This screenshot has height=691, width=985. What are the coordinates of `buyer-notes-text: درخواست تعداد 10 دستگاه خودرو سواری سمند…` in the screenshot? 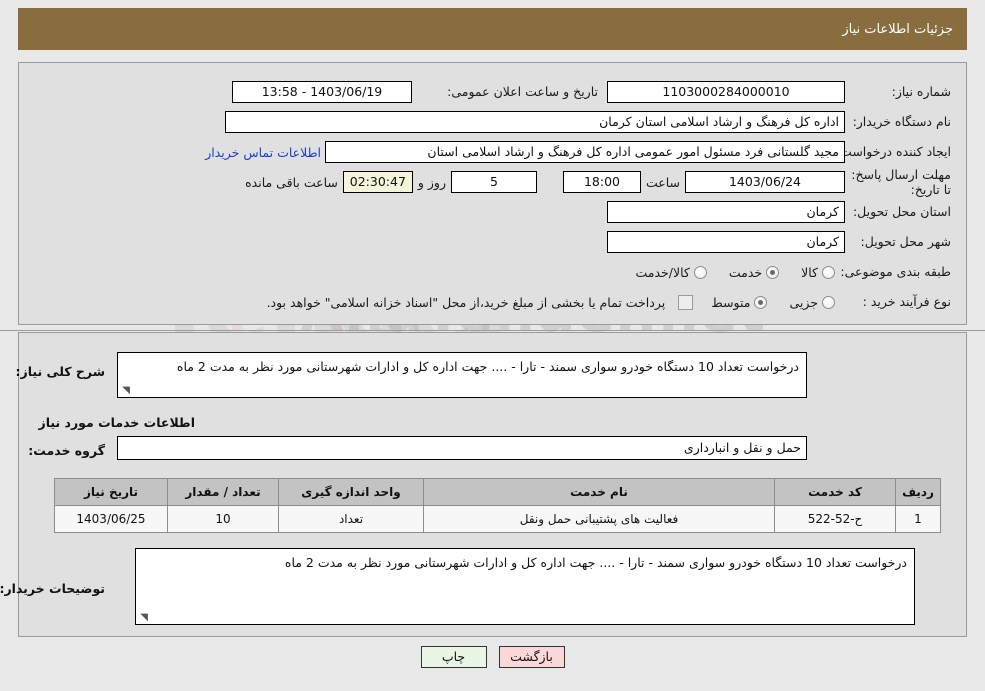 It's located at (595, 562).